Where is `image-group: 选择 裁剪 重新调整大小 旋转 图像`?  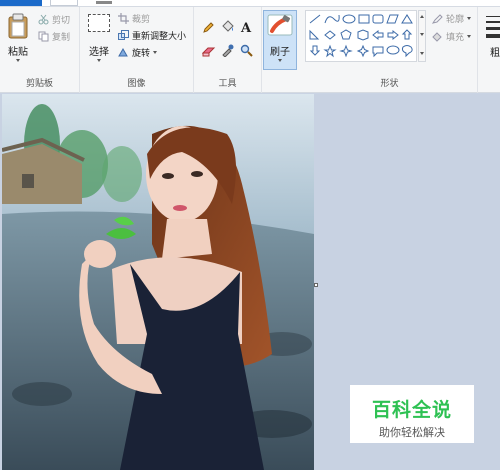 image-group: 选择 裁剪 重新调整大小 旋转 图像 is located at coordinates (137, 50).